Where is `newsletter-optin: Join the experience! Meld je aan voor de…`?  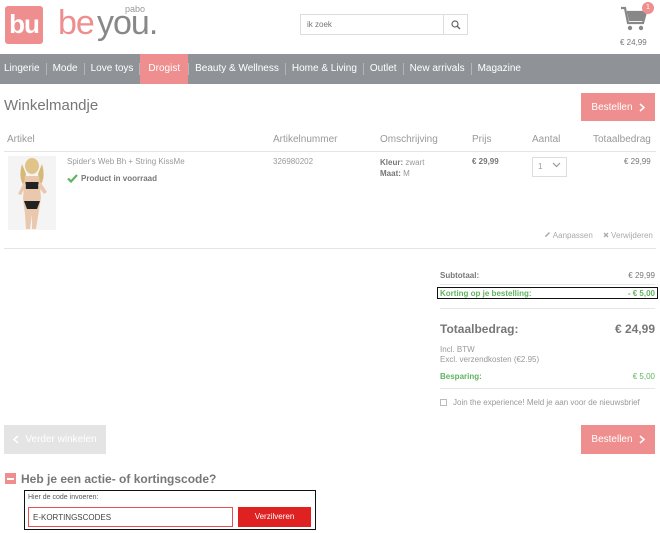
newsletter-optin: Join the experience! Meld je aan voor de… is located at coordinates (540, 402).